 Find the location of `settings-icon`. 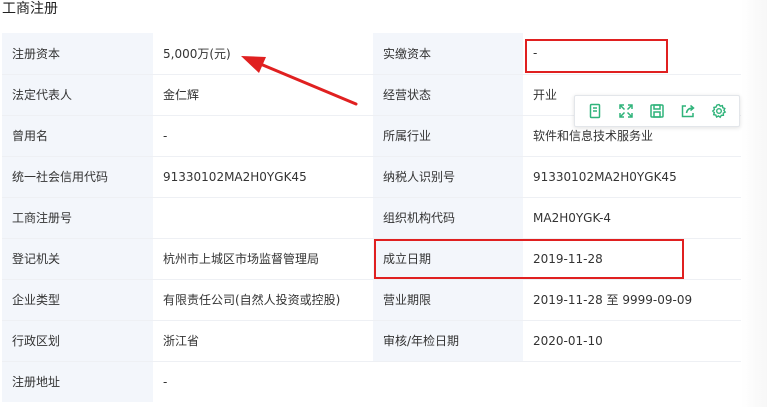

settings-icon is located at coordinates (719, 111).